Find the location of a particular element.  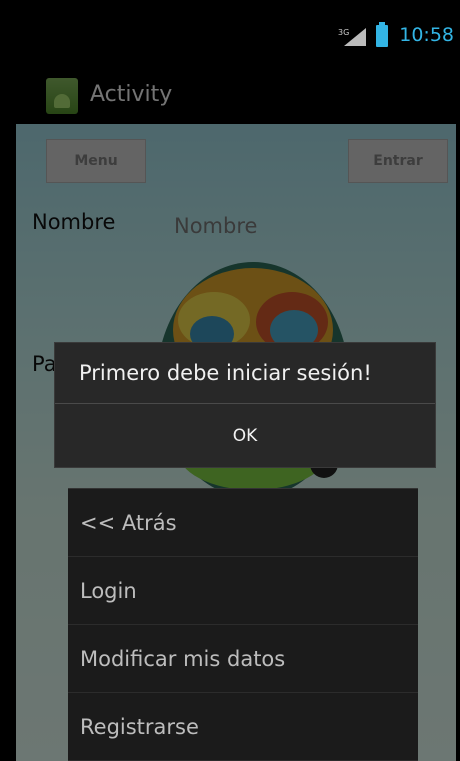

status-bar: 3G 10:58 is located at coordinates (234, 34).